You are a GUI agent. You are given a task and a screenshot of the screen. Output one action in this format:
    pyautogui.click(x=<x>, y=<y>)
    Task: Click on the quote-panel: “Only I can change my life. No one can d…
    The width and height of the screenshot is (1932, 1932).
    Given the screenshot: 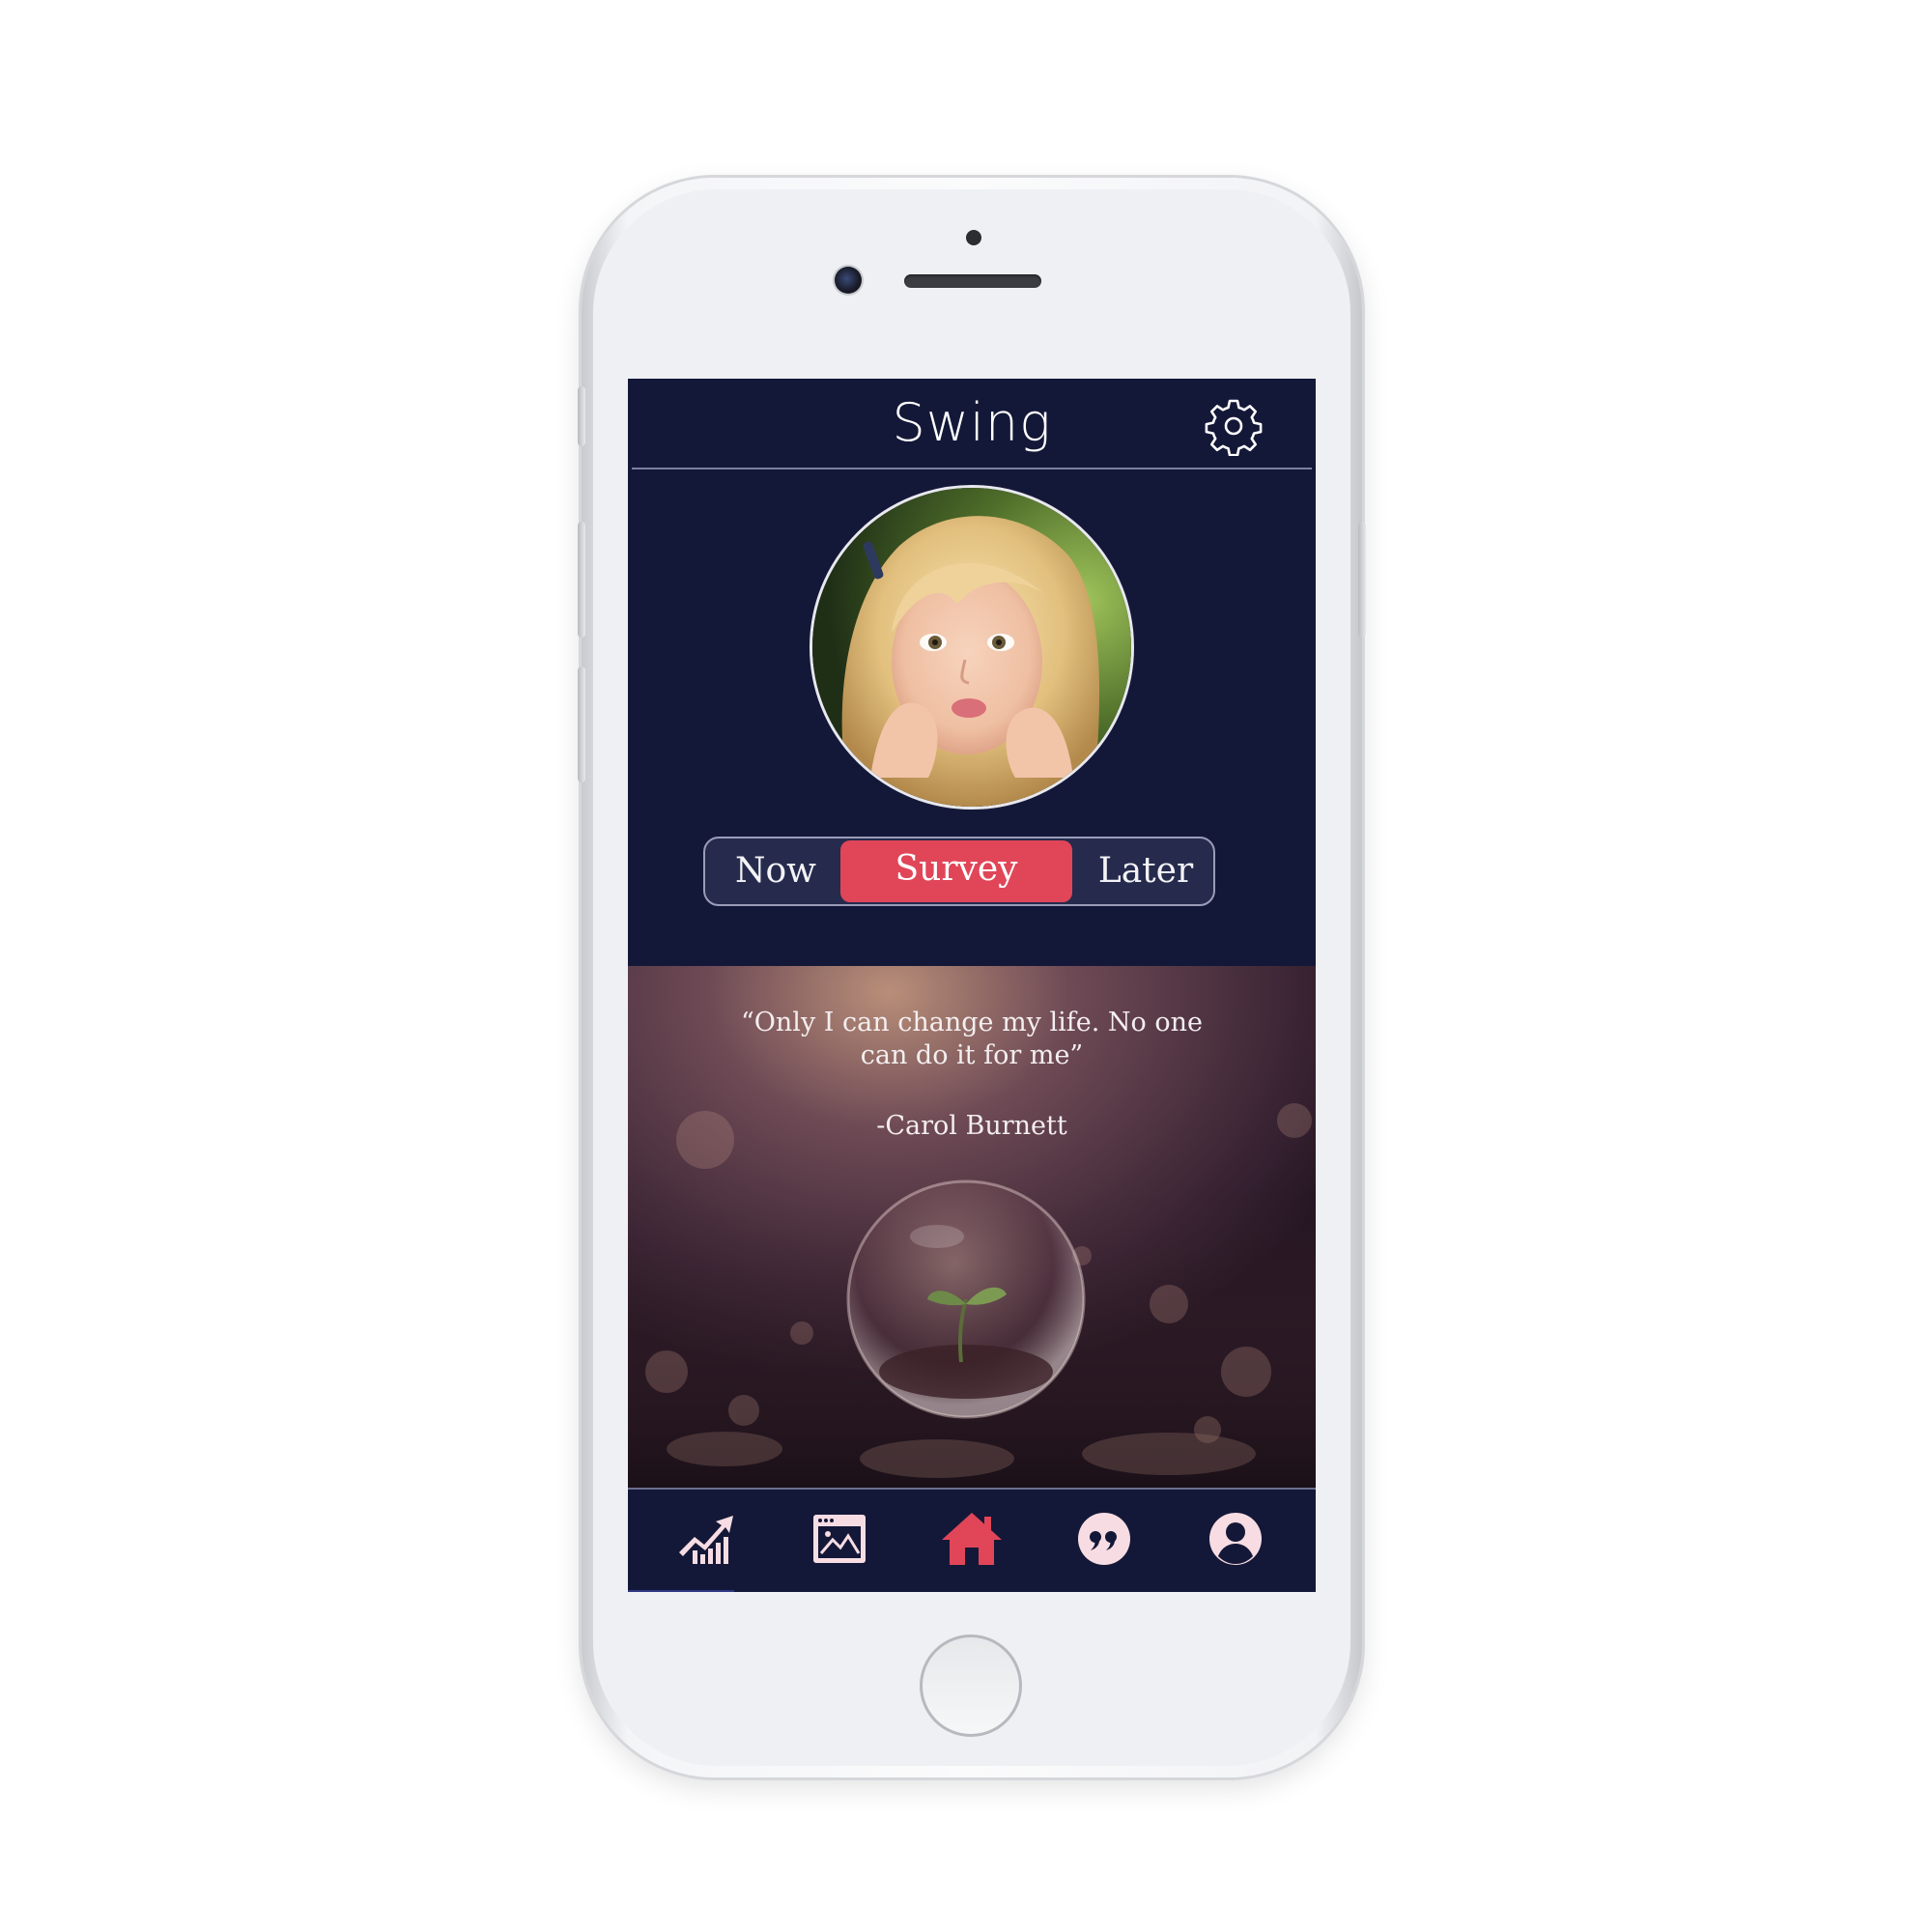 What is the action you would take?
    pyautogui.click(x=972, y=1227)
    